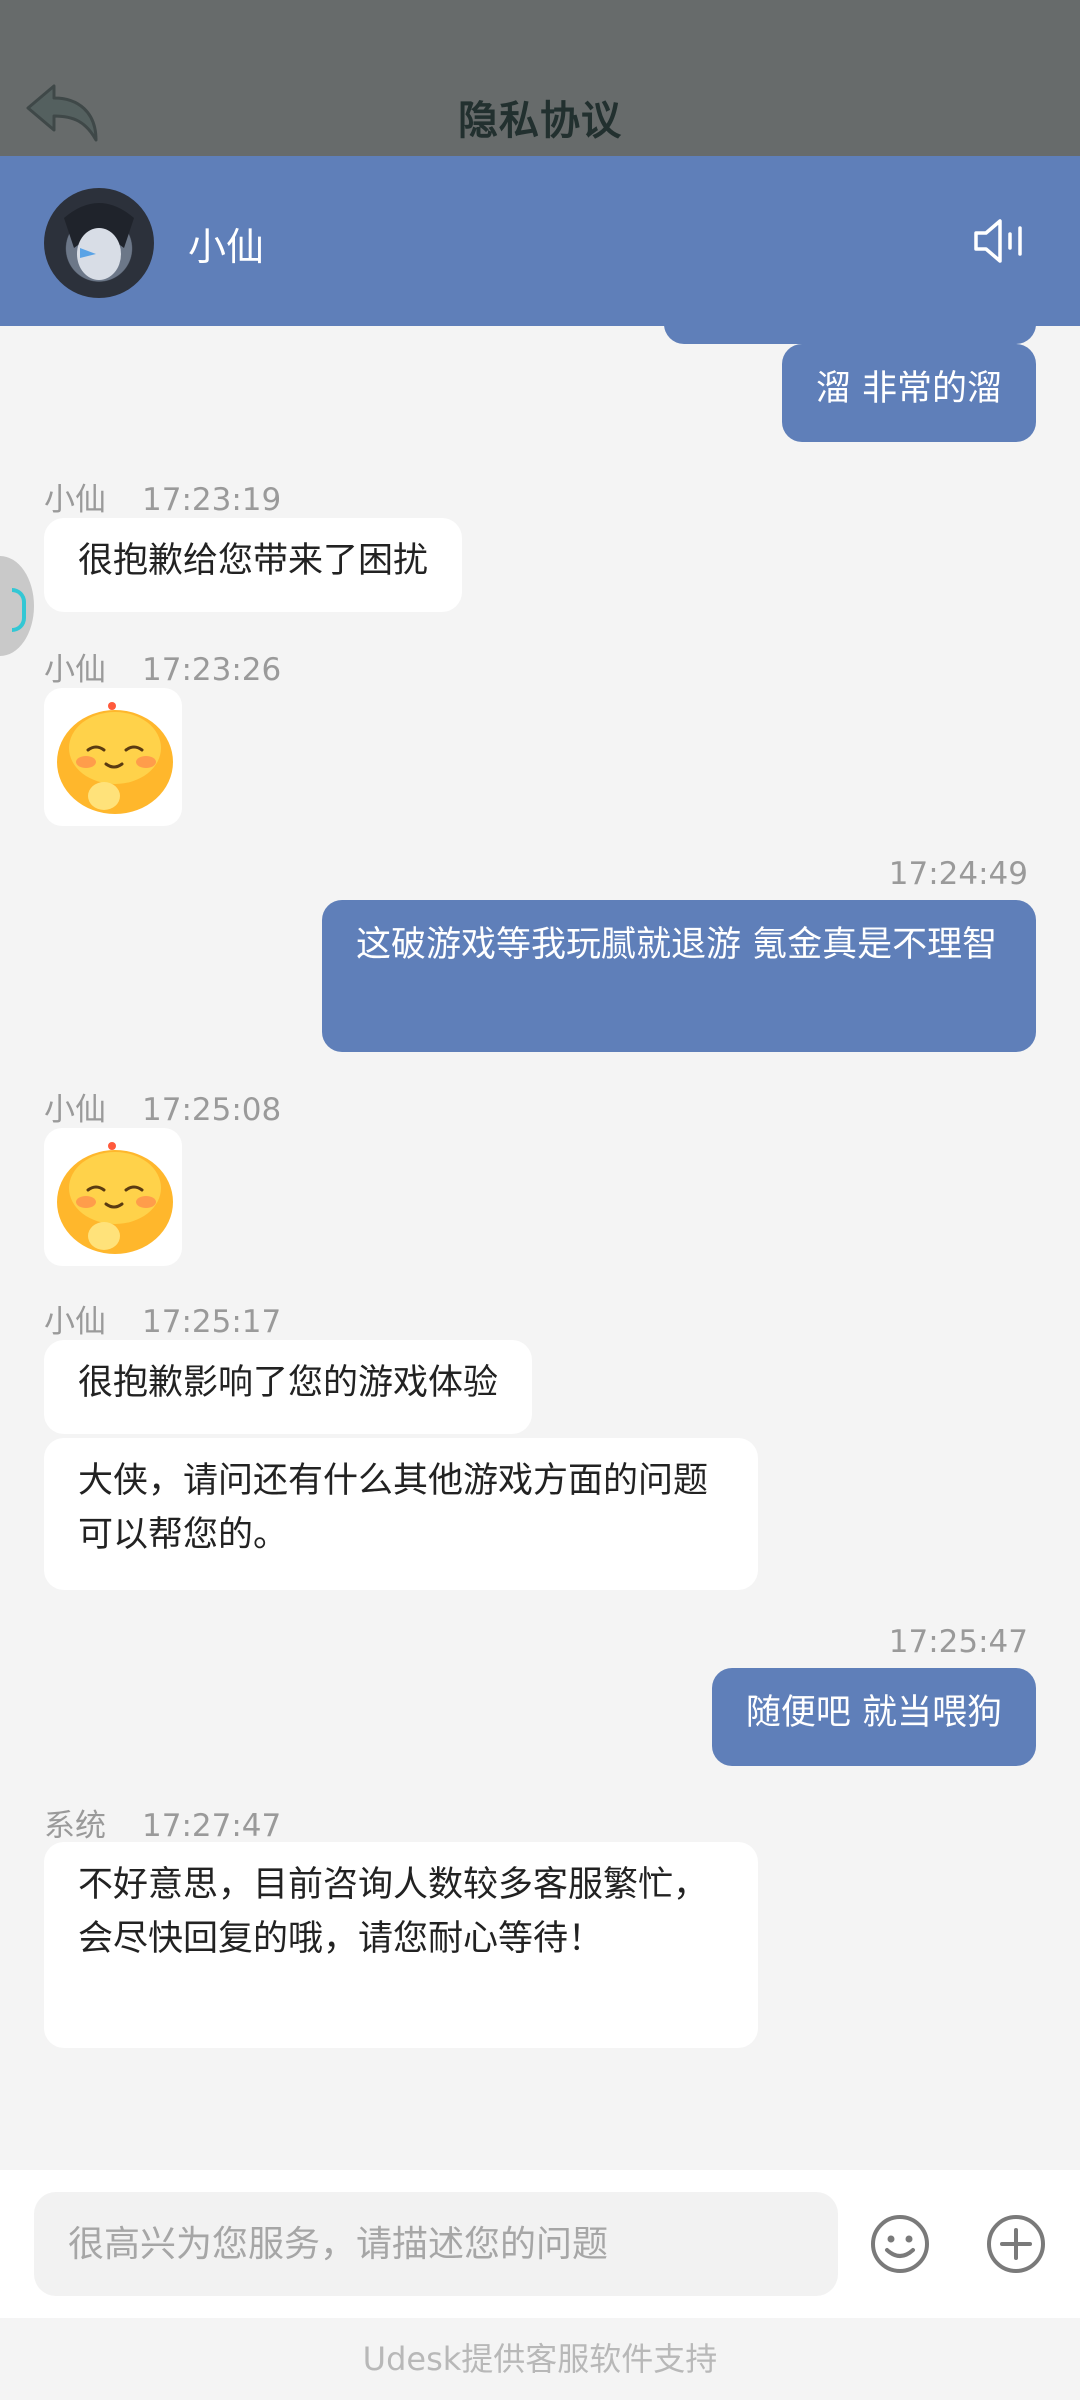 The image size is (1080, 2400). I want to click on message-meta: 小仙 17:25:17, so click(162, 1318).